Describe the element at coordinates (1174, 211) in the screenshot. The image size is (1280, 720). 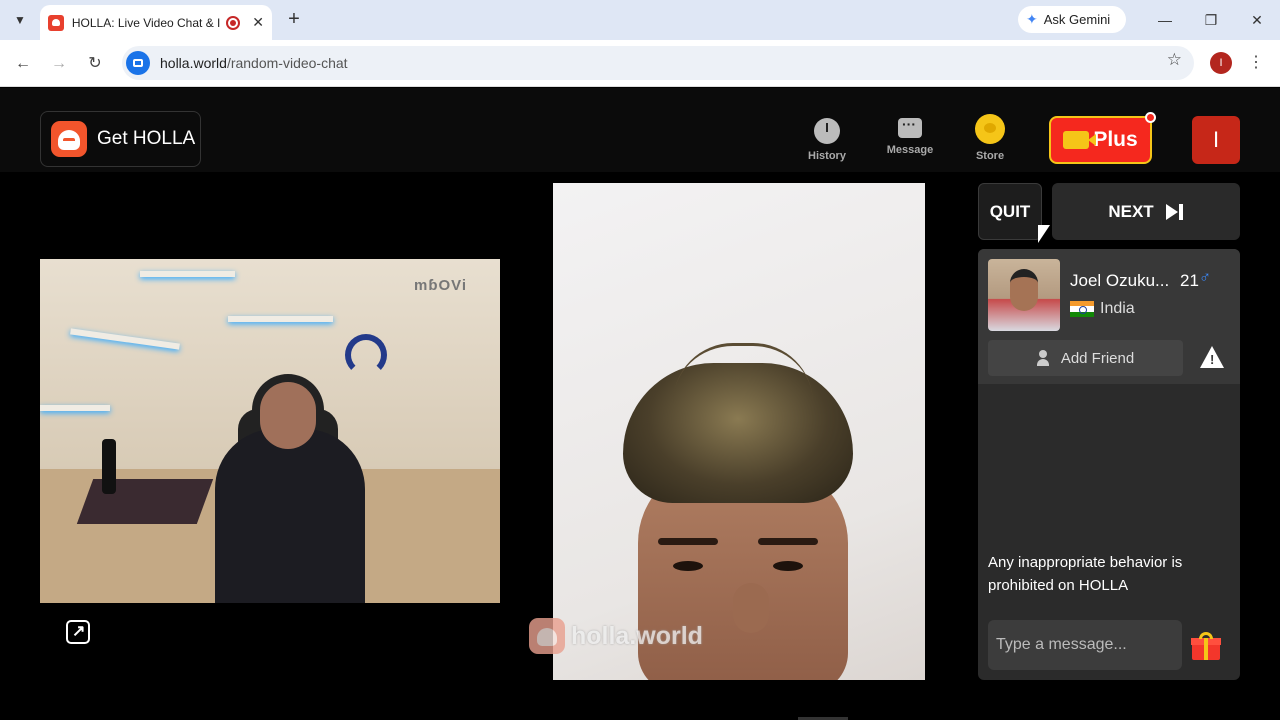
I see `skip-next-icon` at that location.